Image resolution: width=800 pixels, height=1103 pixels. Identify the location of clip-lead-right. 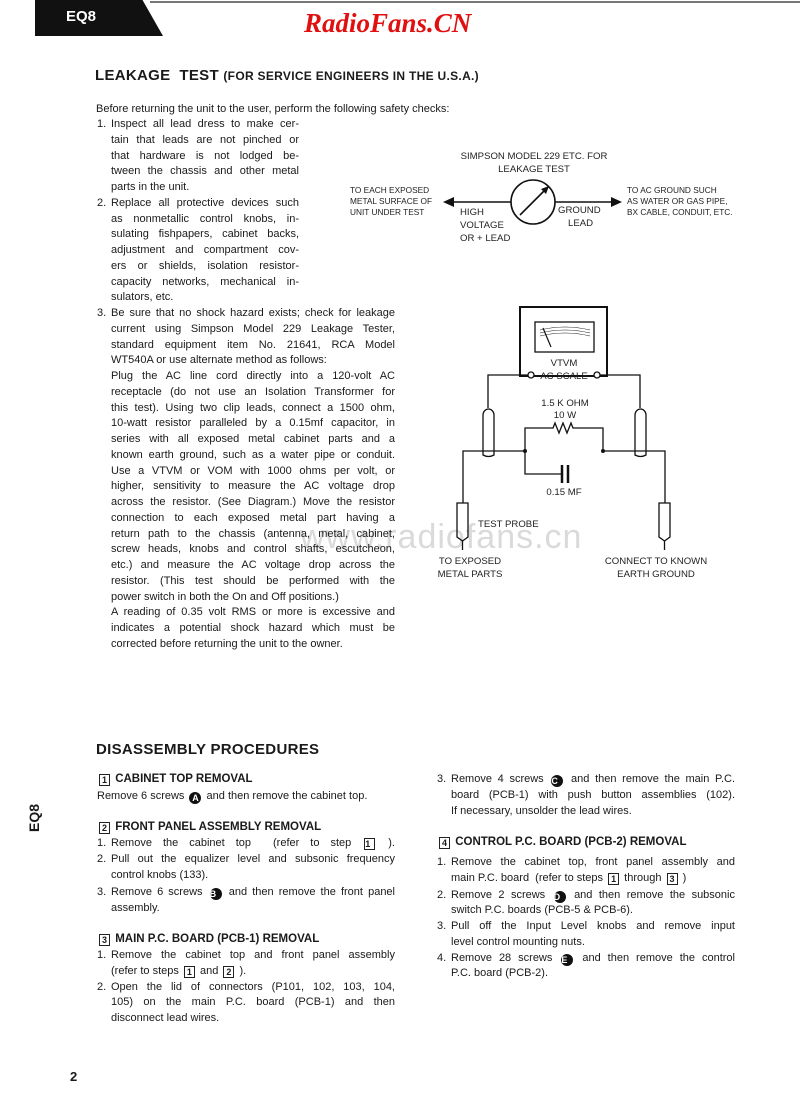
(640, 433).